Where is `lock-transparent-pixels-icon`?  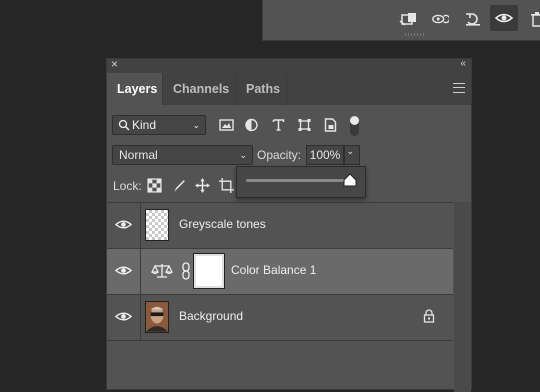
lock-transparent-pixels-icon is located at coordinates (154, 185).